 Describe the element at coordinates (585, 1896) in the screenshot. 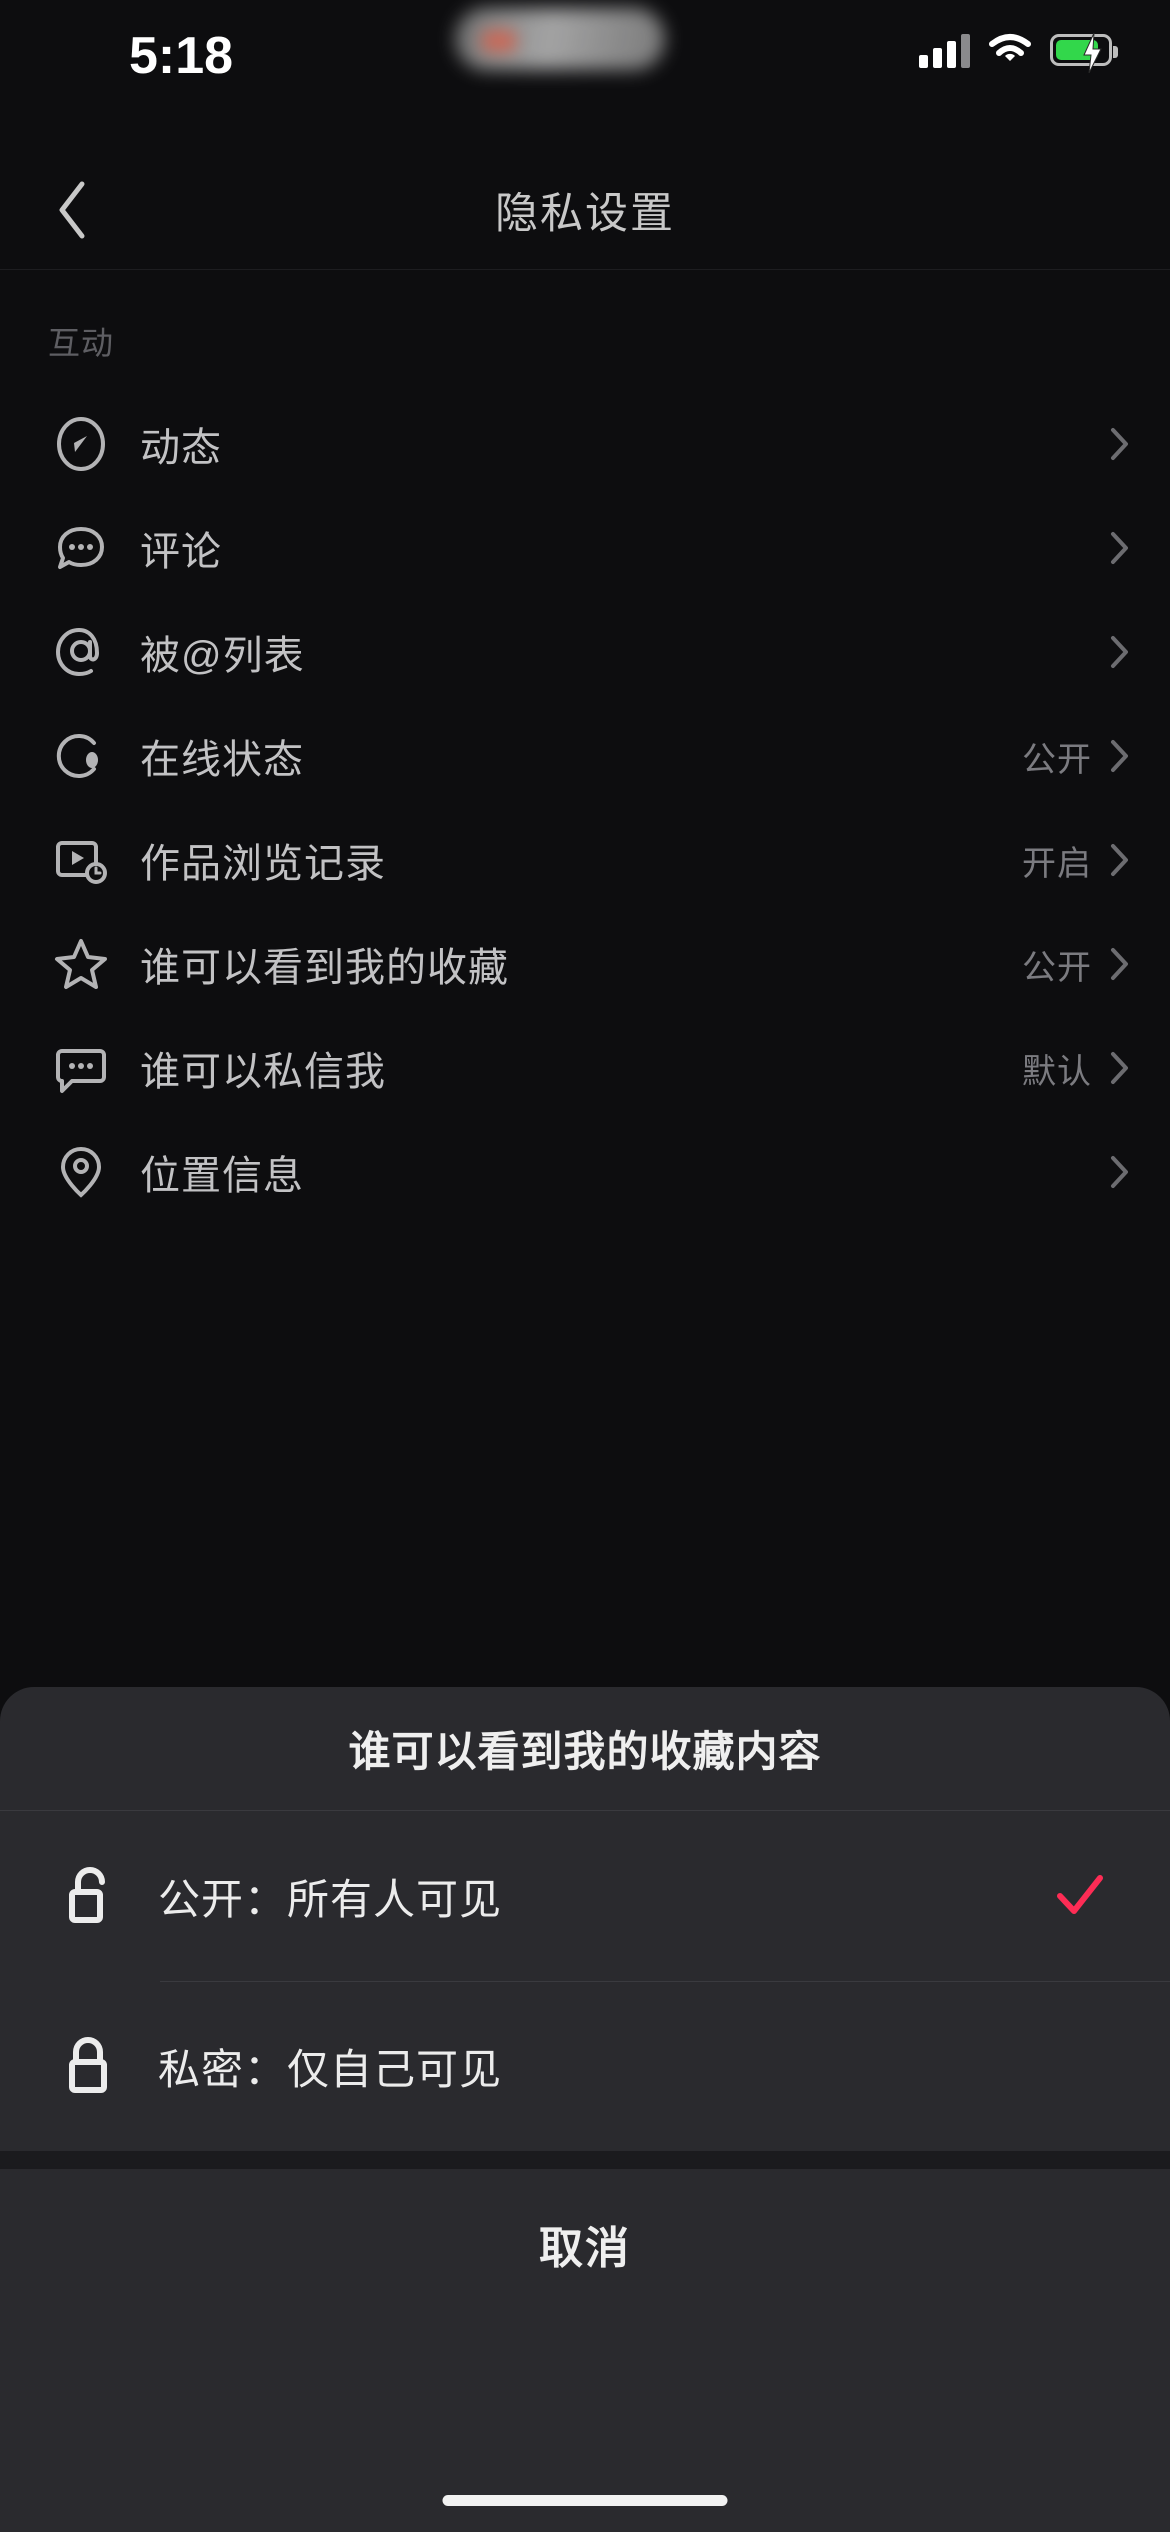

I see `option-public: 公开：所有人可见` at that location.